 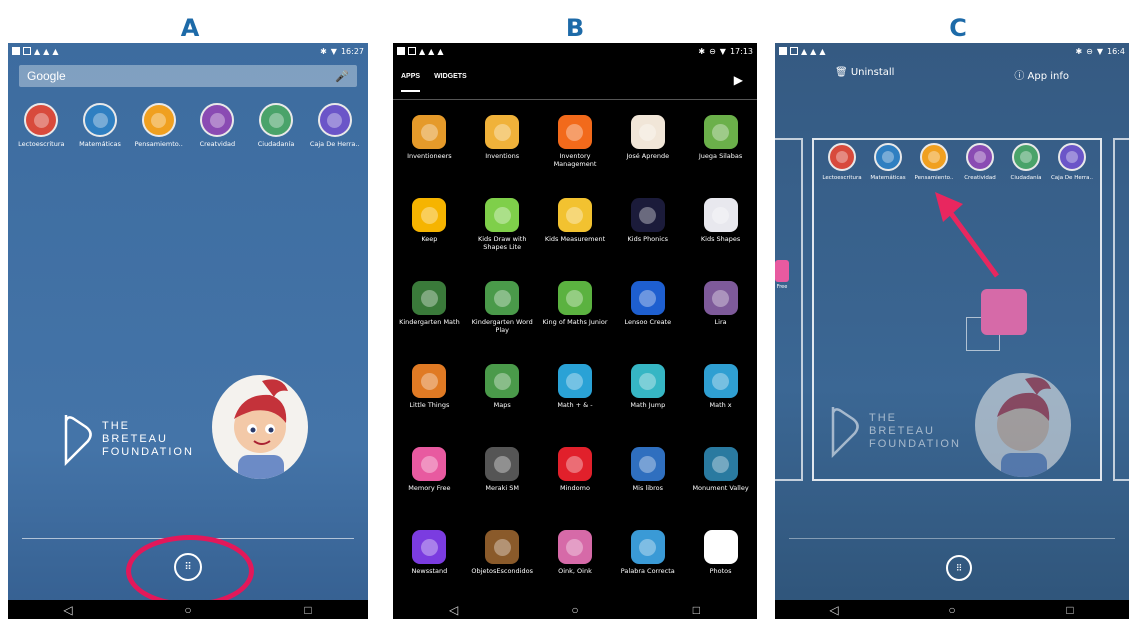 What do you see at coordinates (575, 482) in the screenshot?
I see `app-shortcut: Mindomo` at bounding box center [575, 482].